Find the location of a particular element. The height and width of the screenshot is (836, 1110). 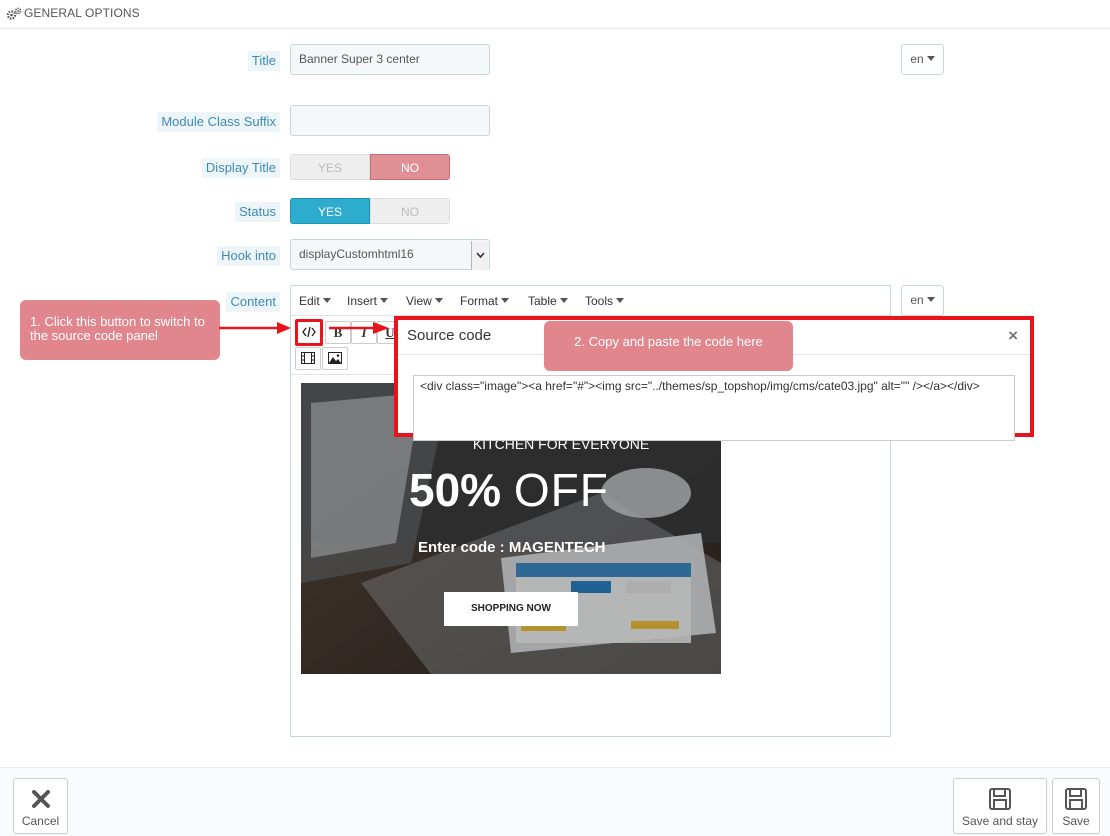

dialog-title: Source code is located at coordinates (449, 335).